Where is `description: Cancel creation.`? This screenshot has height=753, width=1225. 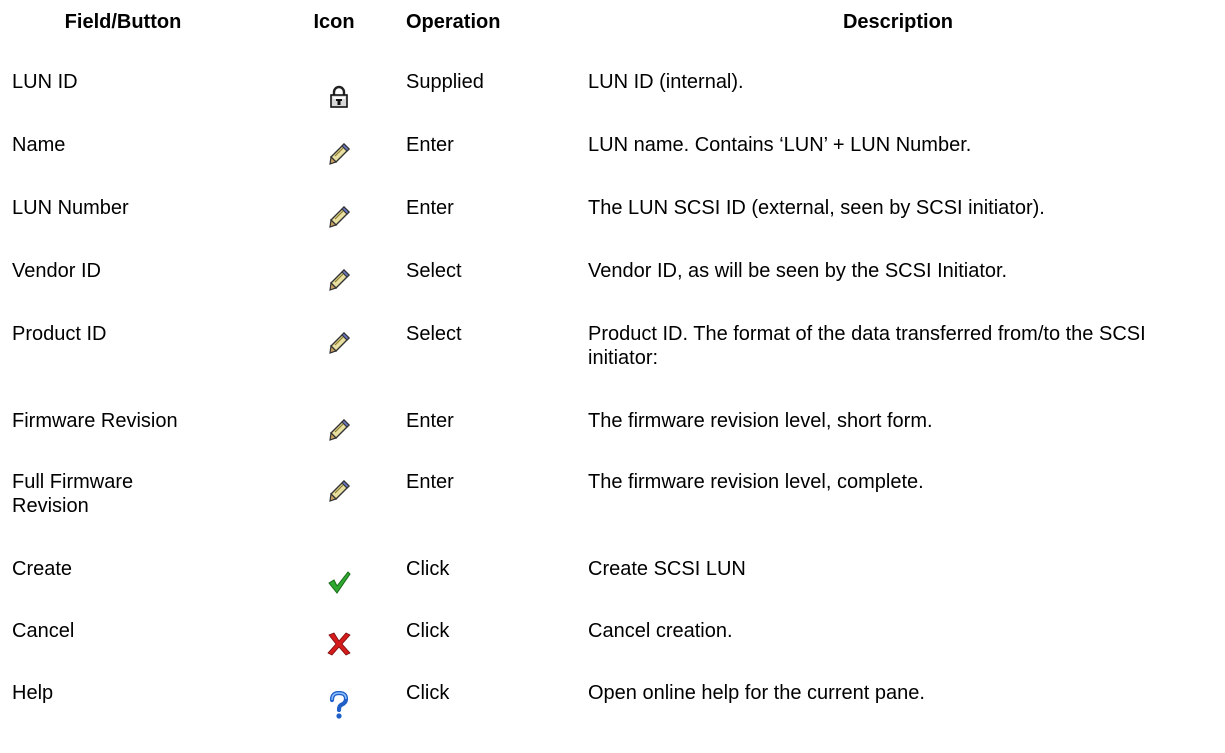
description: Cancel creation. is located at coordinates (660, 631).